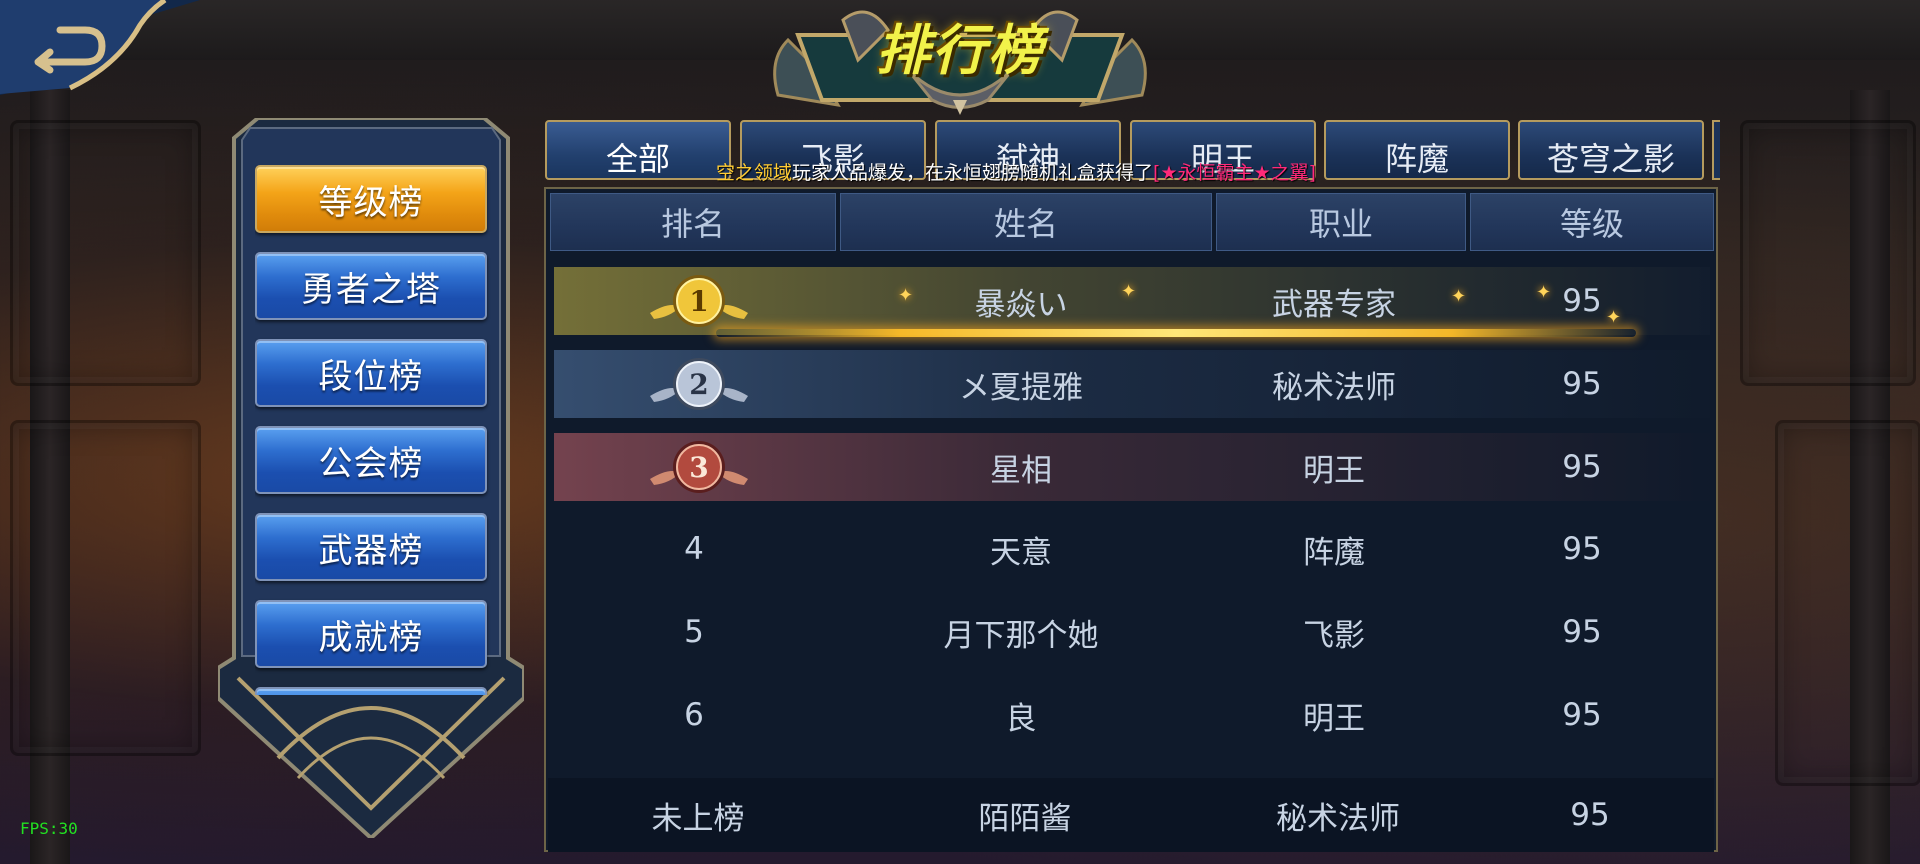 Image resolution: width=1920 pixels, height=864 pixels. What do you see at coordinates (1334, 552) in the screenshot?
I see `row-job: 阵魔` at bounding box center [1334, 552].